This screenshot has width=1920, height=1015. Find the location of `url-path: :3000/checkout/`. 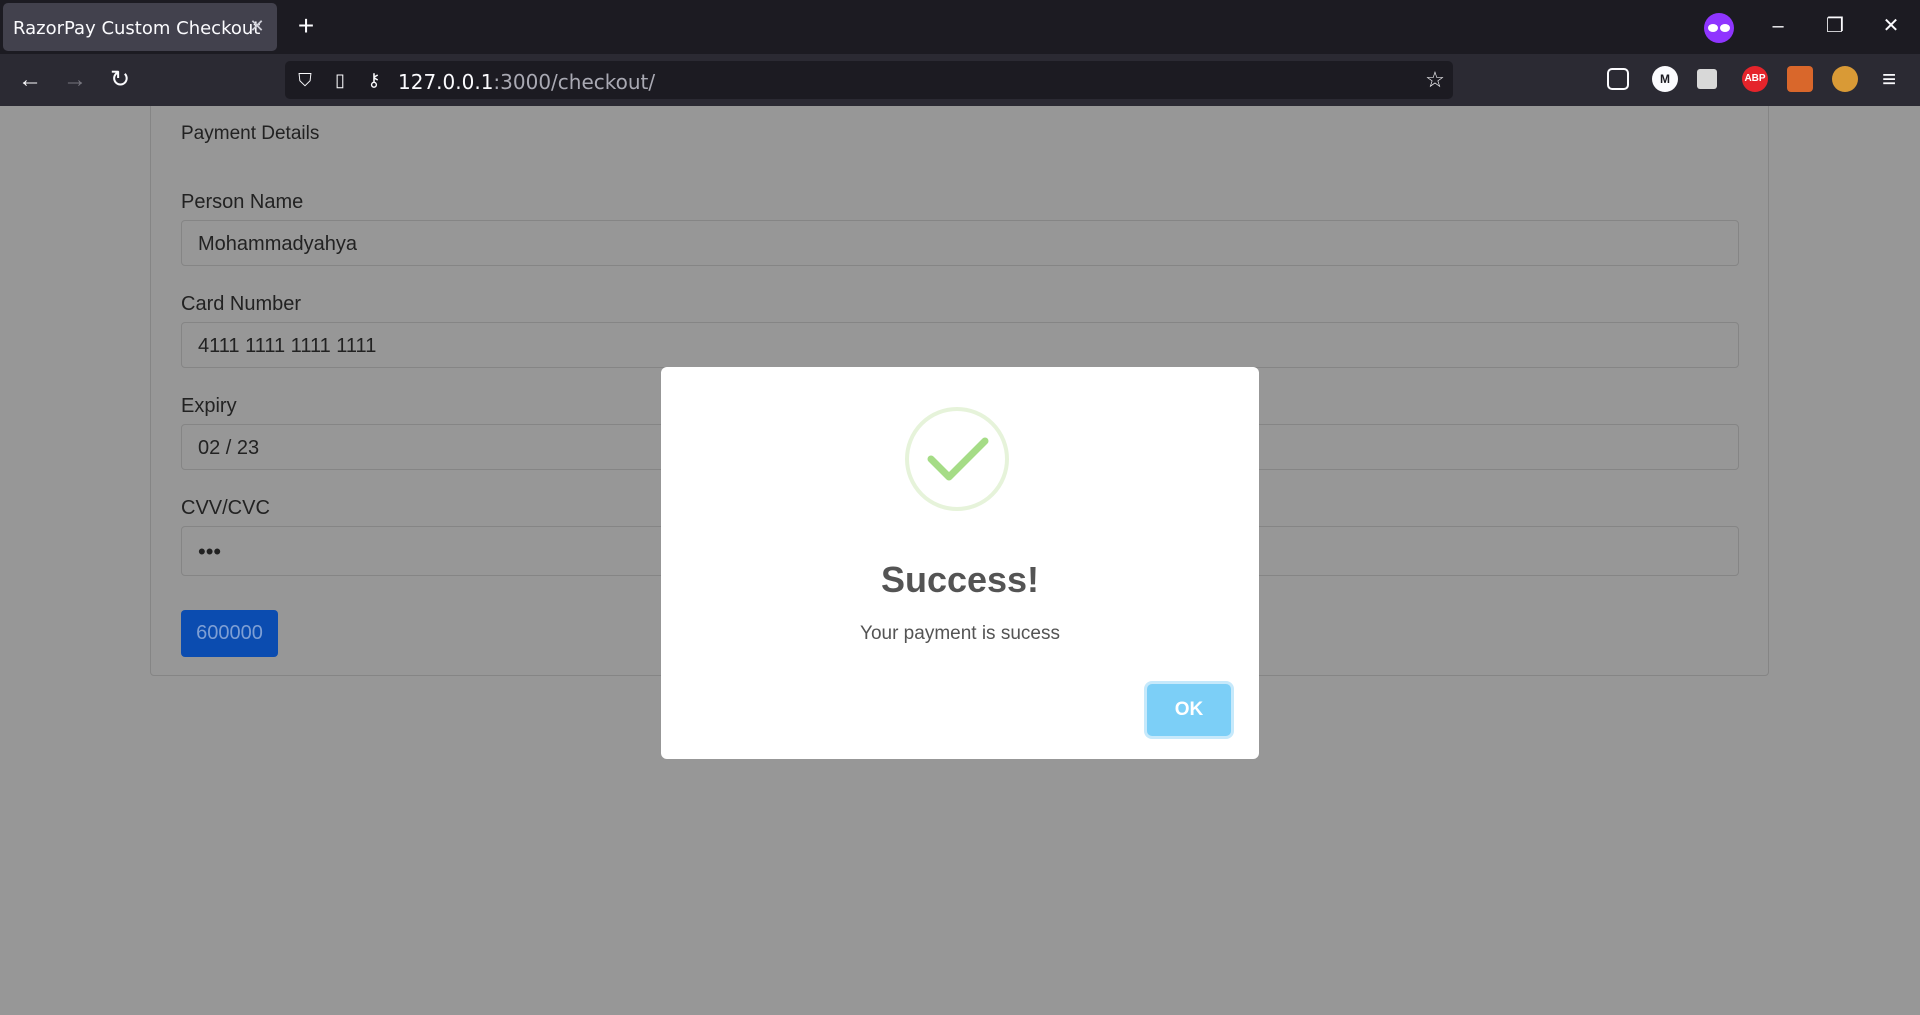

url-path: :3000/checkout/ is located at coordinates (574, 82).